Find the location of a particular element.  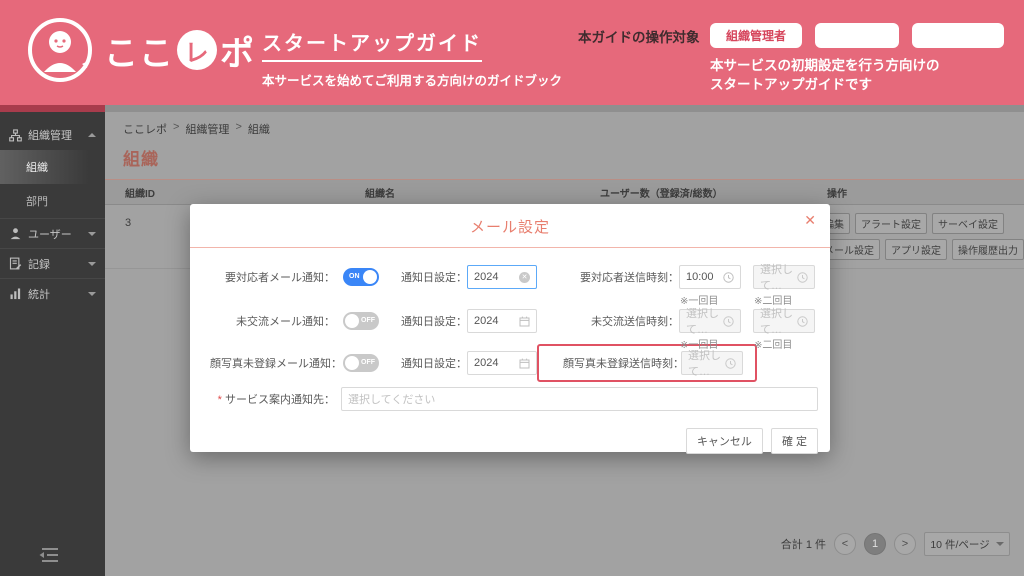

header-divider-strip is located at coordinates (564, 108).